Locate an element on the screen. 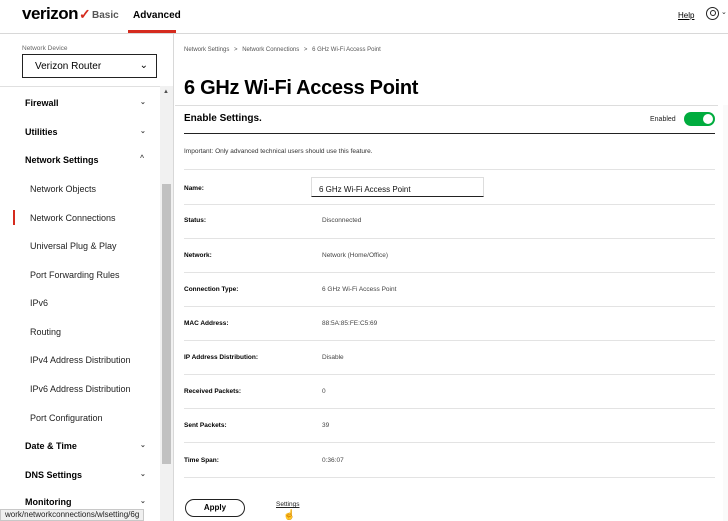 This screenshot has height=521, width=728. breadcrumb-current: 6 GHz Wi-Fi Access Point is located at coordinates (346, 50).